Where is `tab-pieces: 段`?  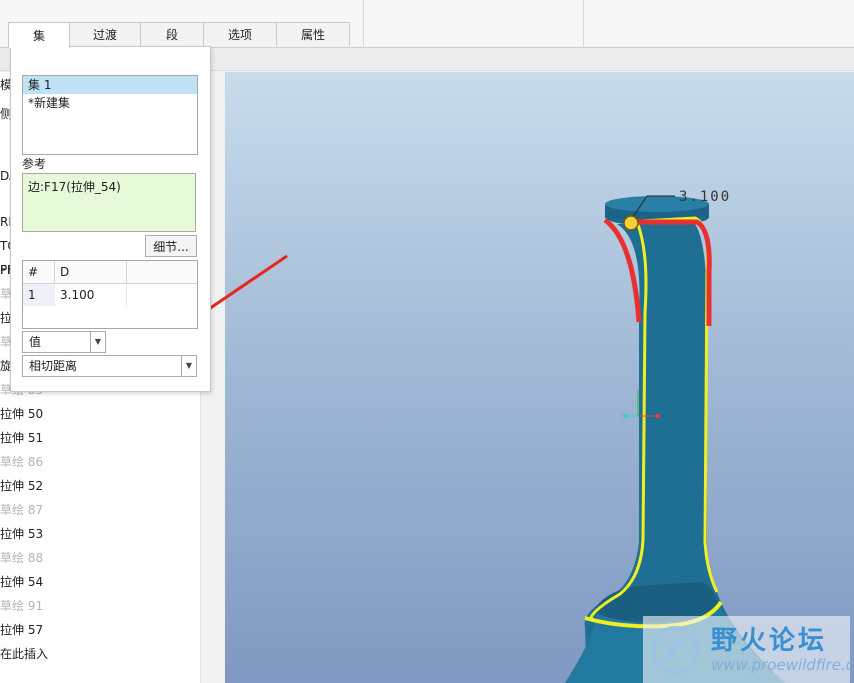
tab-pieces: 段 is located at coordinates (172, 34).